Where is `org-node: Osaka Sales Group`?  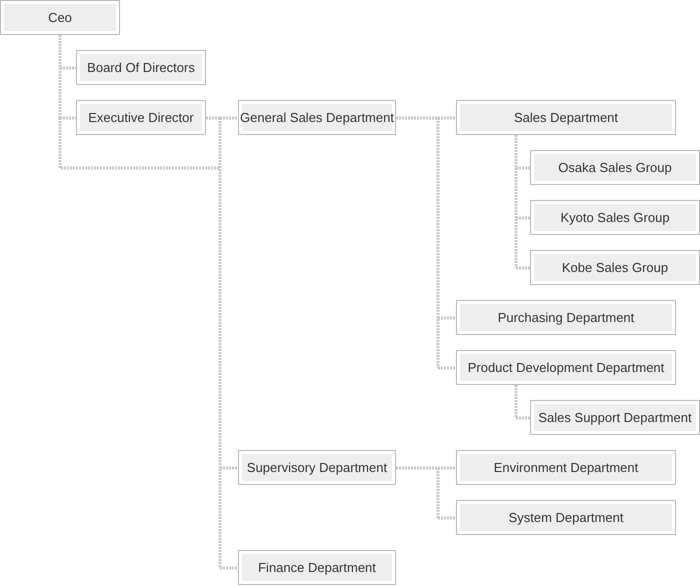 org-node: Osaka Sales Group is located at coordinates (615, 167).